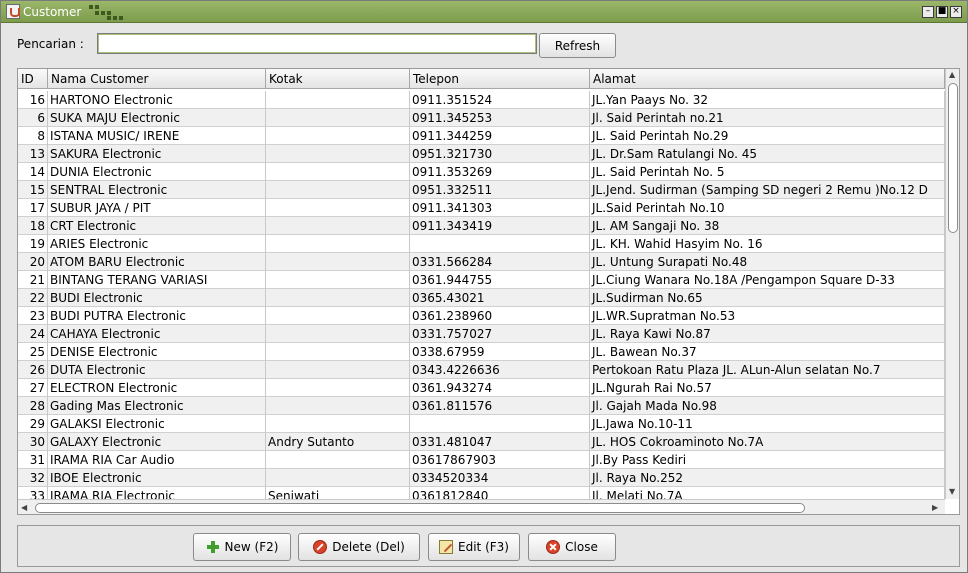  What do you see at coordinates (33, 100) in the screenshot?
I see `cell-id: 16` at bounding box center [33, 100].